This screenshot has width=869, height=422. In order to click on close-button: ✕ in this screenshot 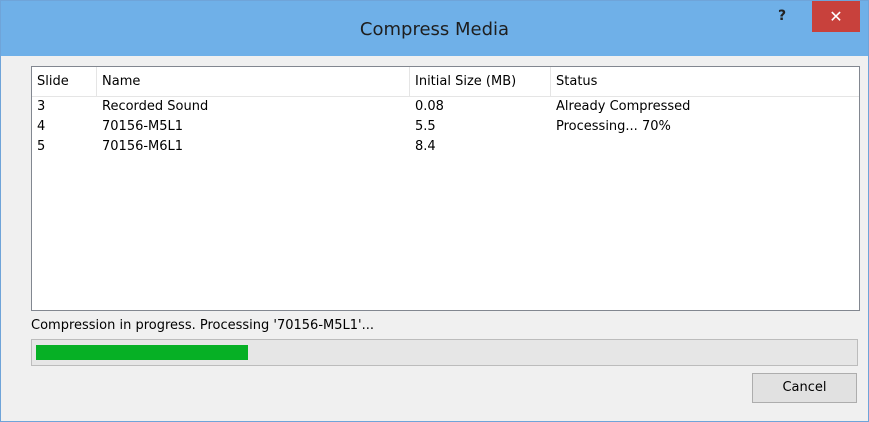, I will do `click(836, 16)`.